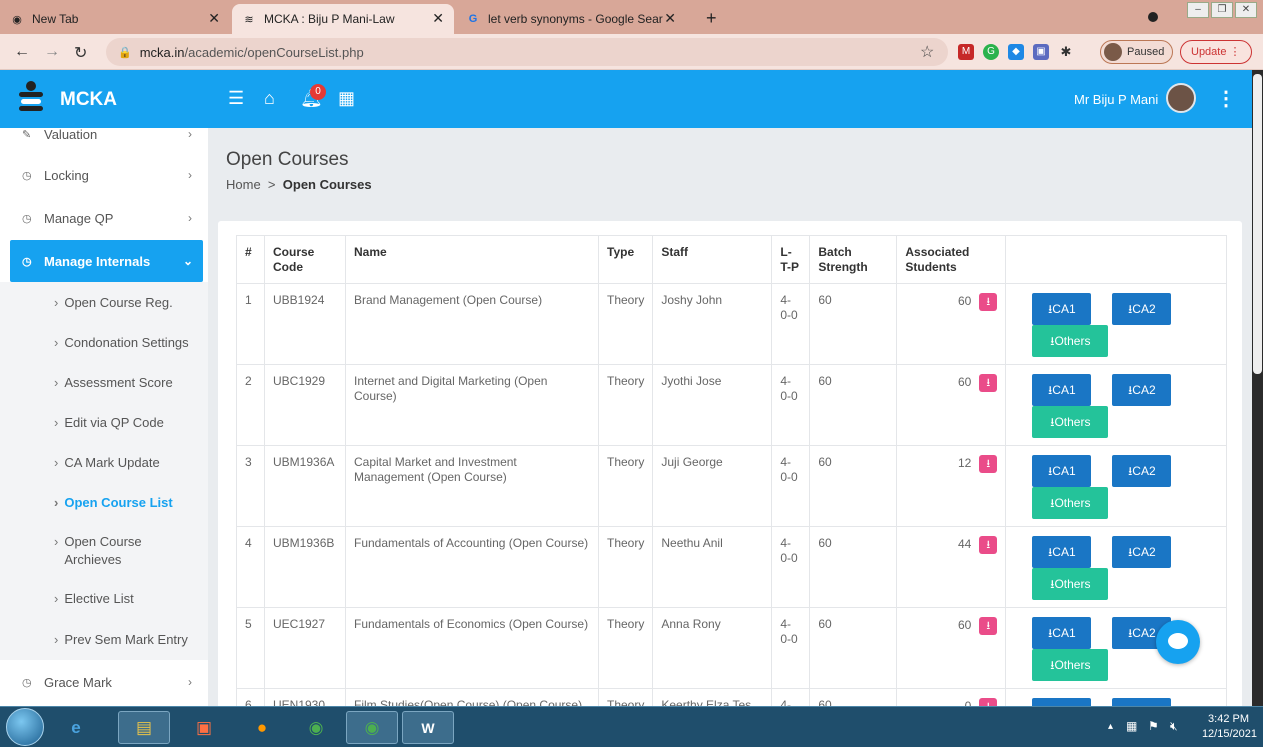 The image size is (1263, 748). Describe the element at coordinates (711, 18) in the screenshot. I see `new-tab-icon: +` at that location.